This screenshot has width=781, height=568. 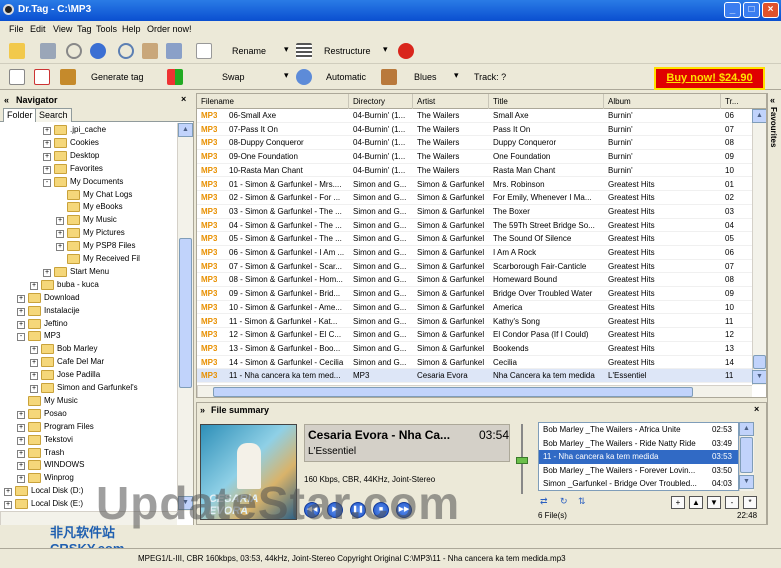 I want to click on column-directory: Directory, so click(x=381, y=101).